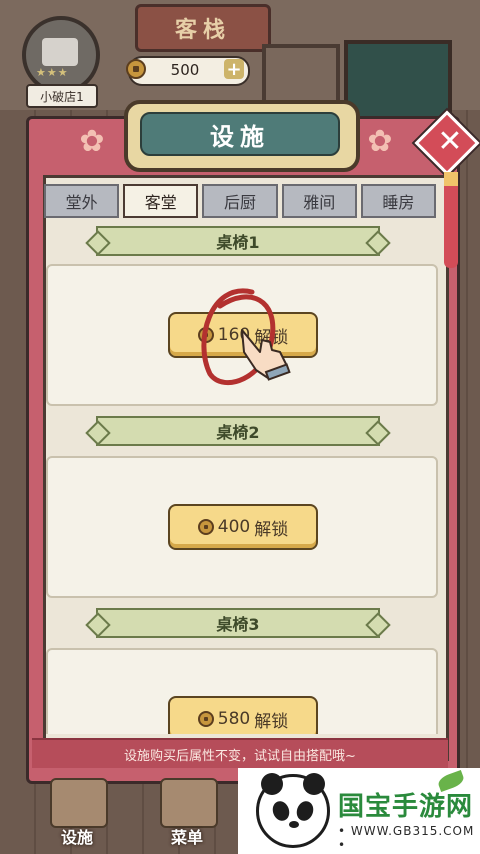  I want to click on watermark: 国宝手游网 • WWW.GB315.COM •, so click(359, 811).